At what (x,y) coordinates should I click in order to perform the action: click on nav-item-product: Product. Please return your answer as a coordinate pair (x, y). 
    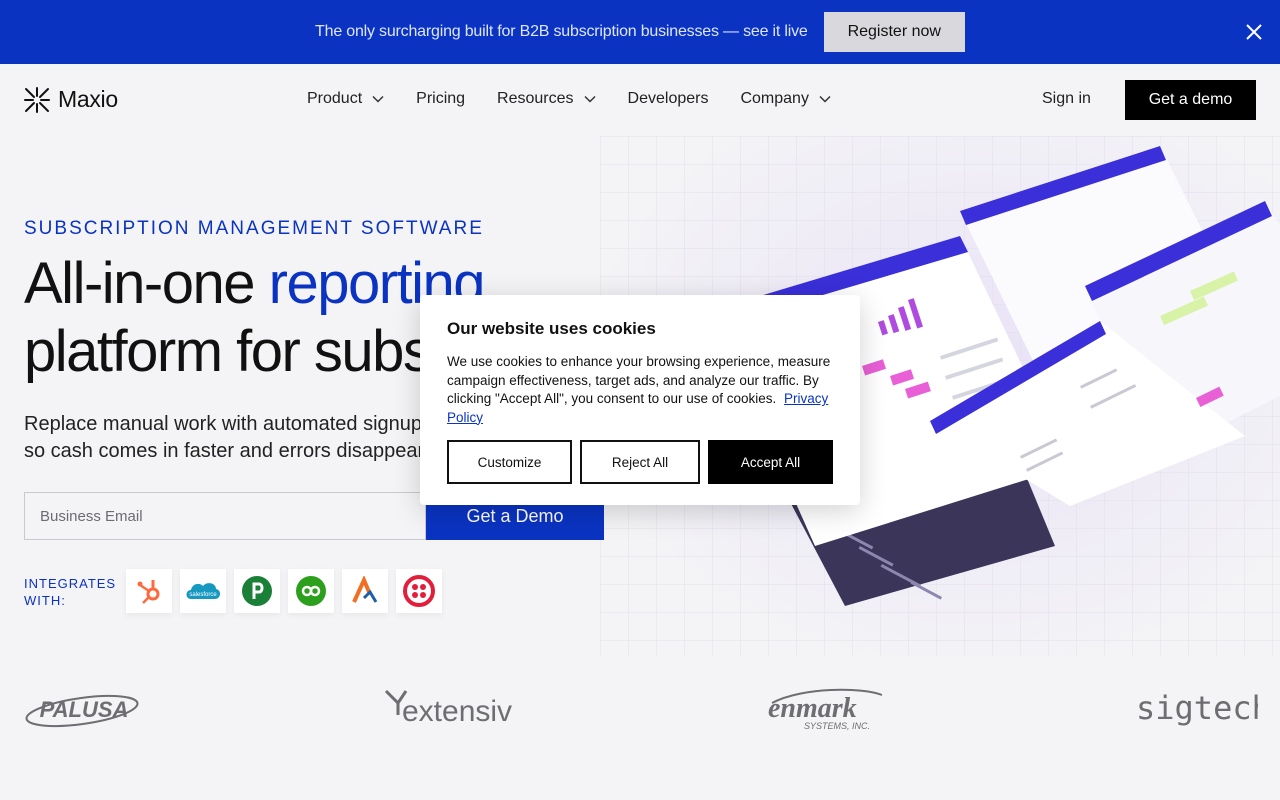
    Looking at the image, I should click on (345, 99).